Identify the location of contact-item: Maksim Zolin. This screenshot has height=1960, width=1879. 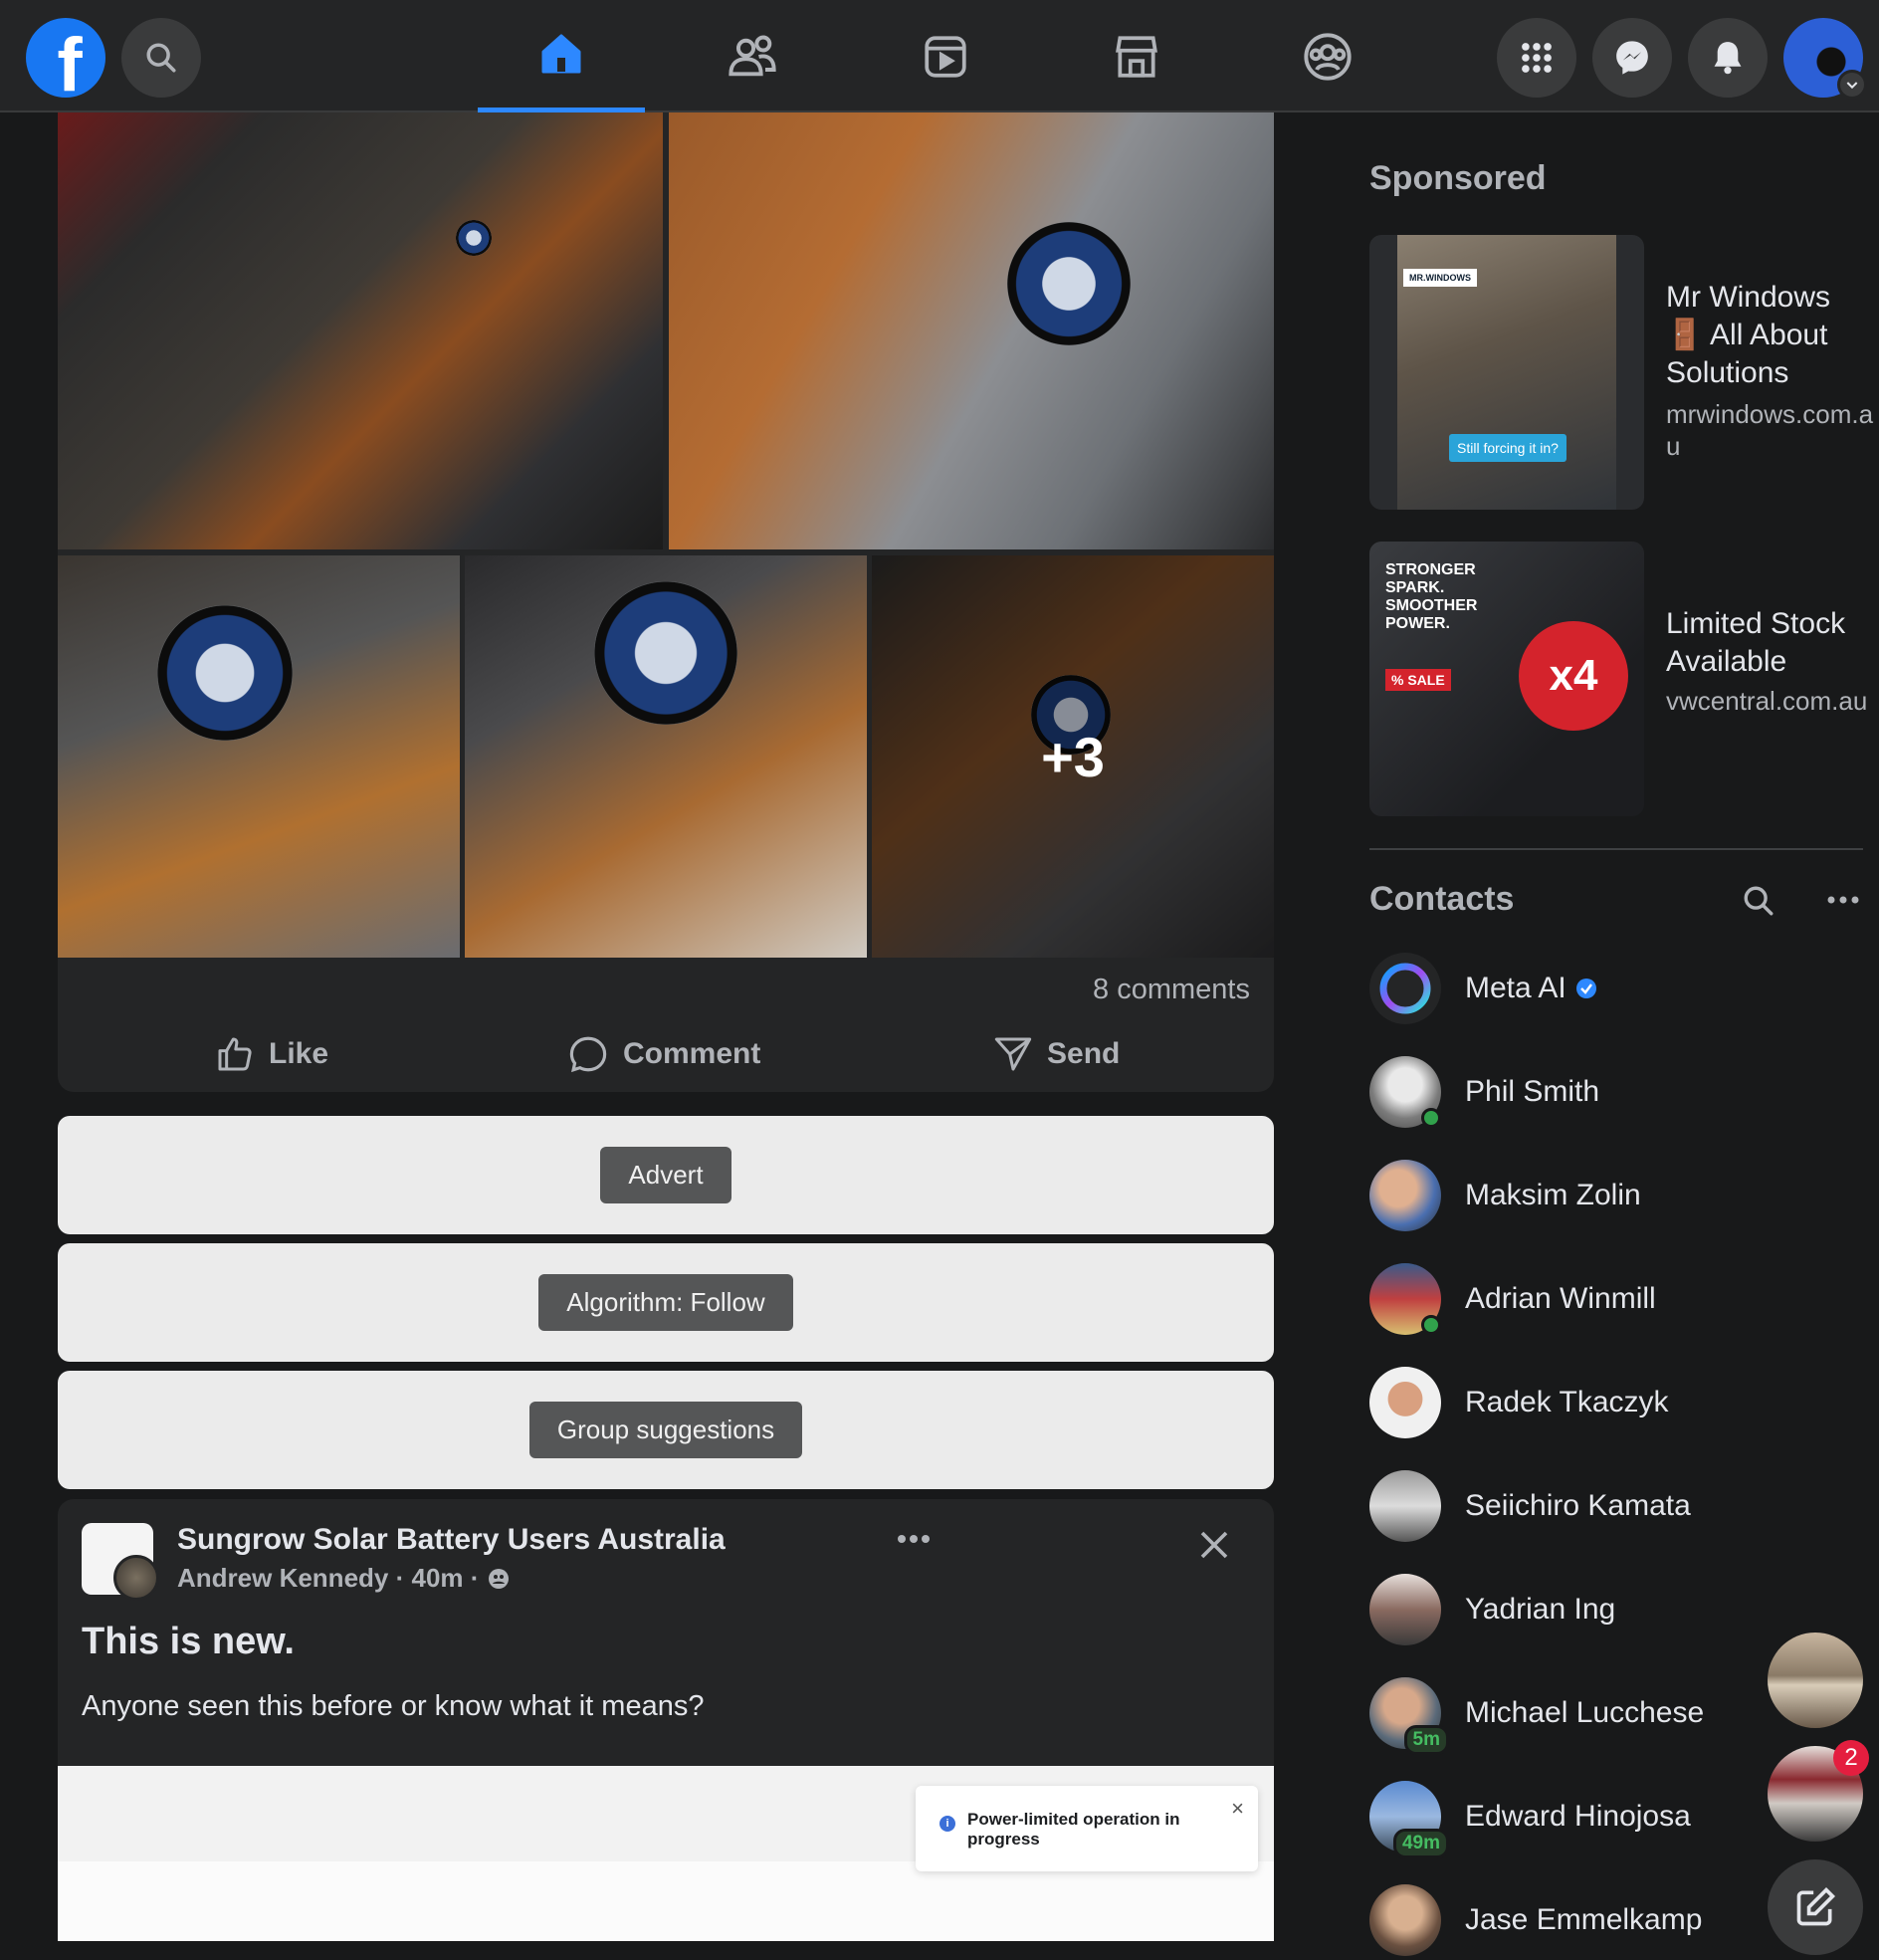
(1578, 1195).